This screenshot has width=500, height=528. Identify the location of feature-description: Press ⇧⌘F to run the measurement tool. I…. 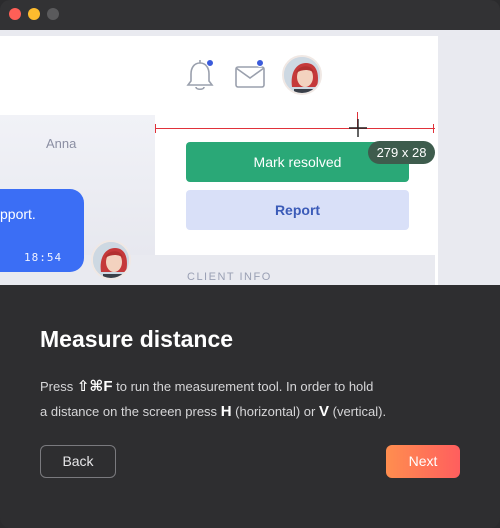
(260, 399).